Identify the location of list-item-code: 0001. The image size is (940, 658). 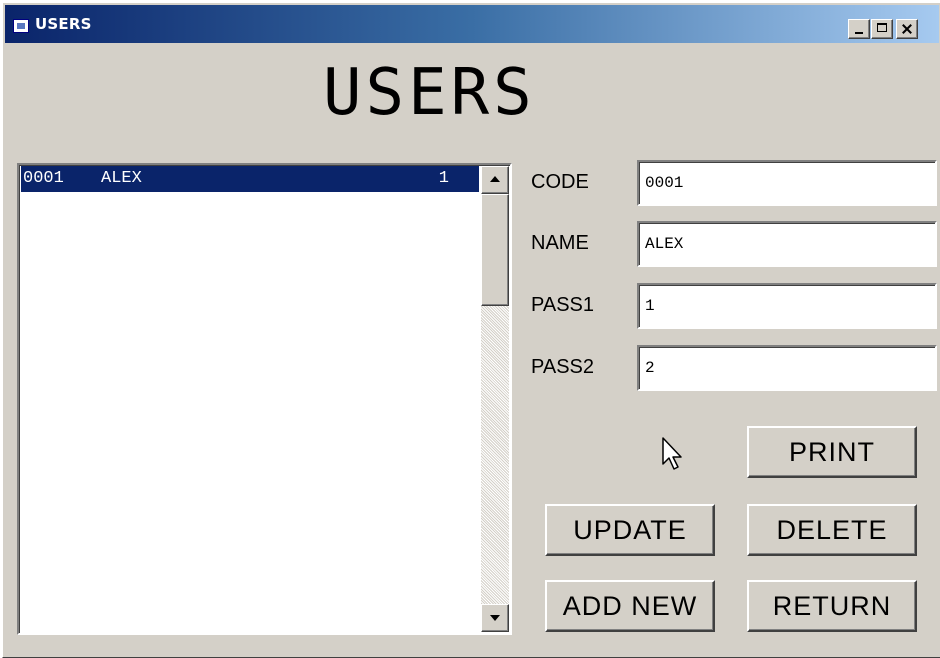
(43, 178).